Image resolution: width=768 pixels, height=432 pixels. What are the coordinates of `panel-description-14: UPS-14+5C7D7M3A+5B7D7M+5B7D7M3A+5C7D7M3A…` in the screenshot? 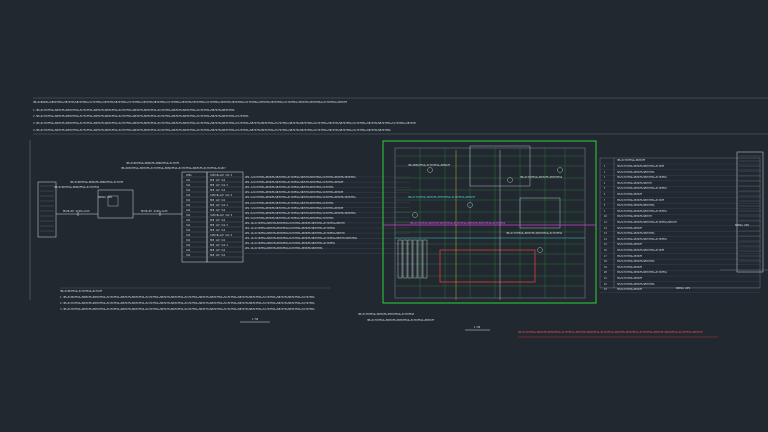 It's located at (290, 244).